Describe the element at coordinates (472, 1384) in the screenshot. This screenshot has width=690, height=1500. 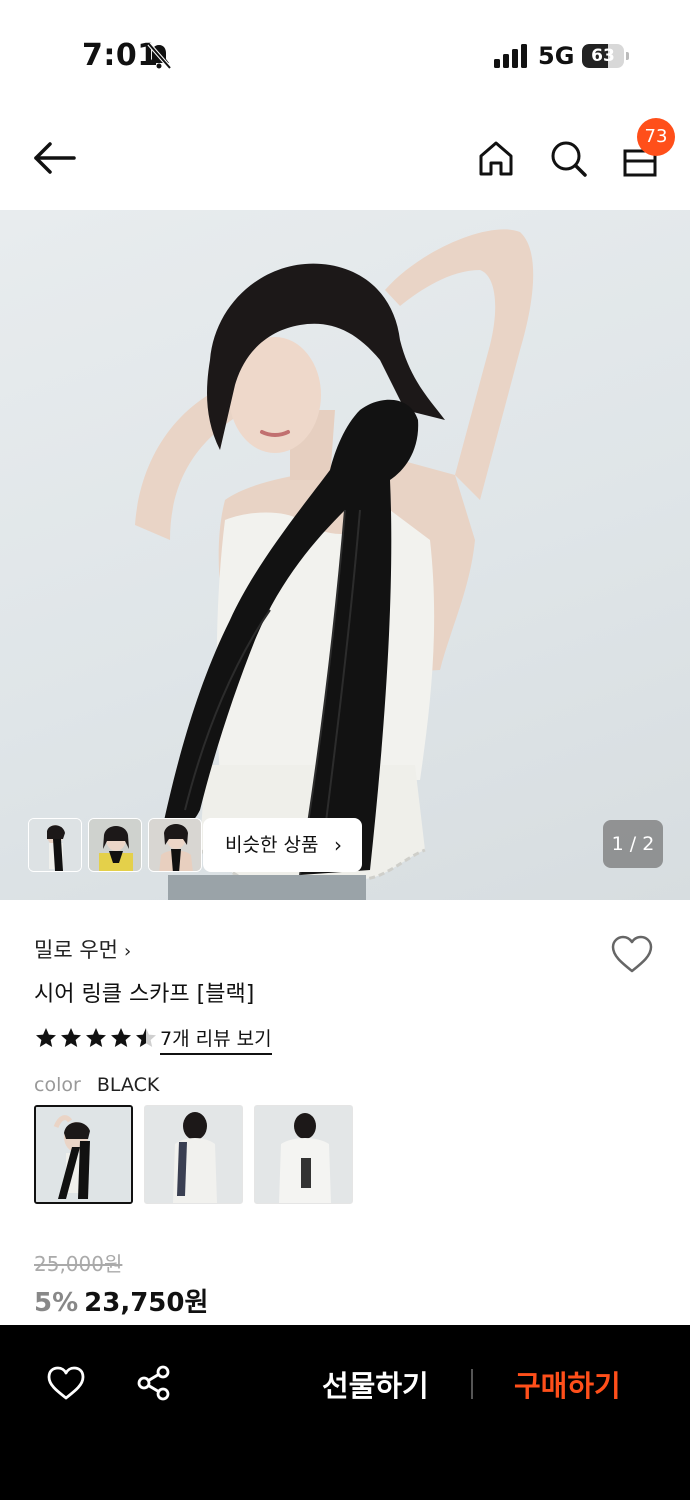
I see `divider` at that location.